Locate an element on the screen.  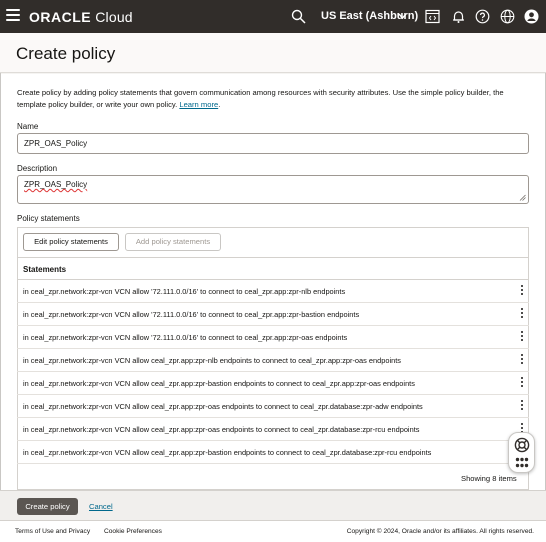
language-icon is located at coordinates (507, 16).